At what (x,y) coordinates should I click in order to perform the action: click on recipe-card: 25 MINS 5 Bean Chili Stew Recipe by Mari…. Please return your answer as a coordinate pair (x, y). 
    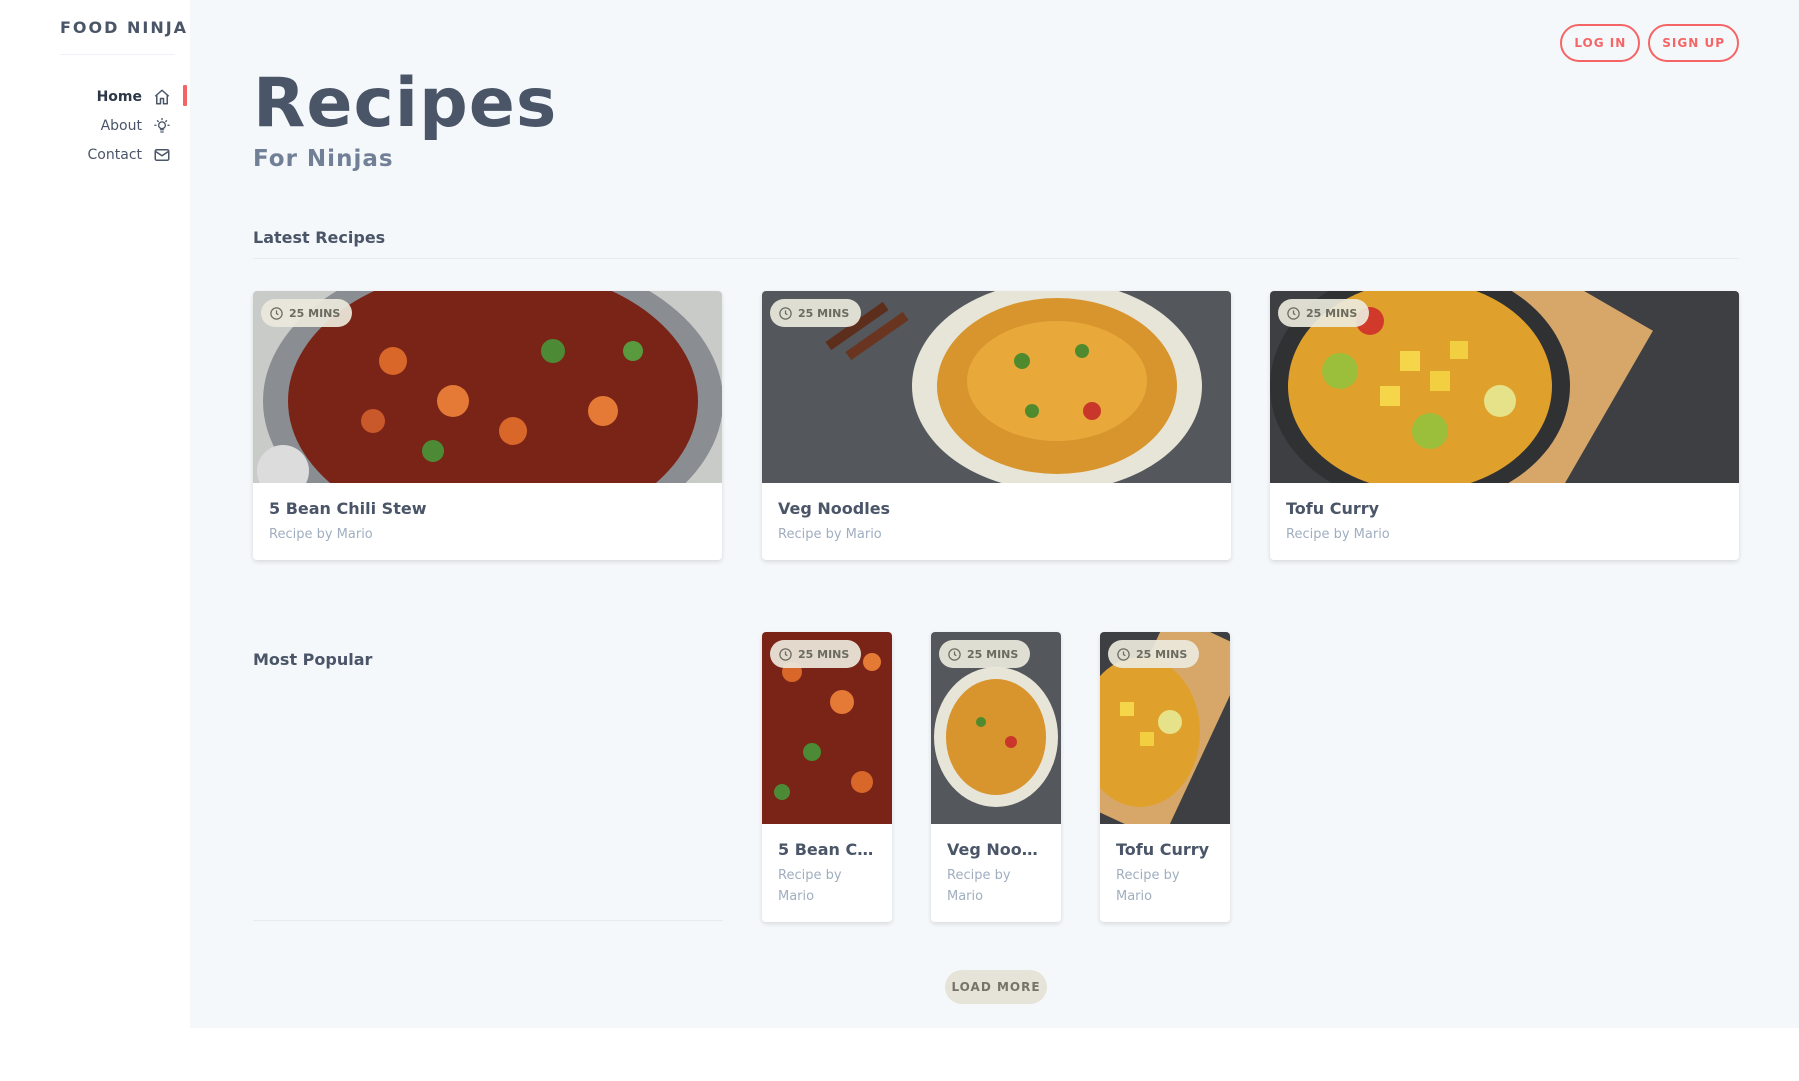
    Looking at the image, I should click on (487, 425).